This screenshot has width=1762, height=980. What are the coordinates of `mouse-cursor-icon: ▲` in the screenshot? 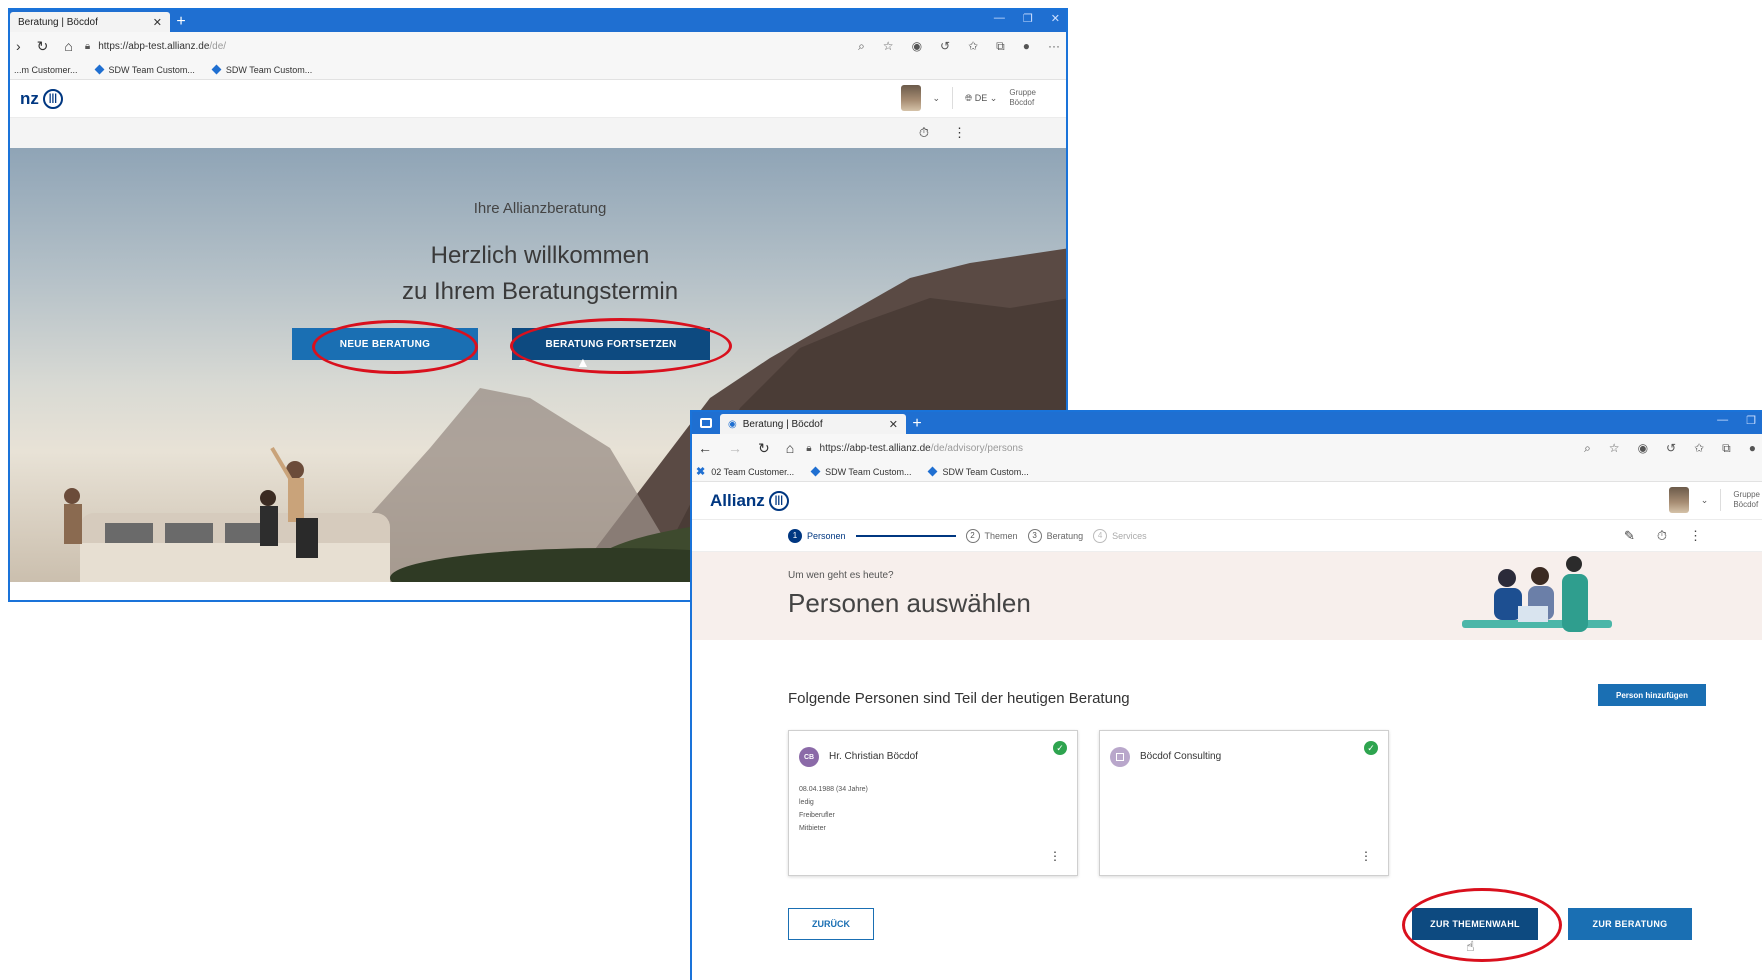 It's located at (583, 362).